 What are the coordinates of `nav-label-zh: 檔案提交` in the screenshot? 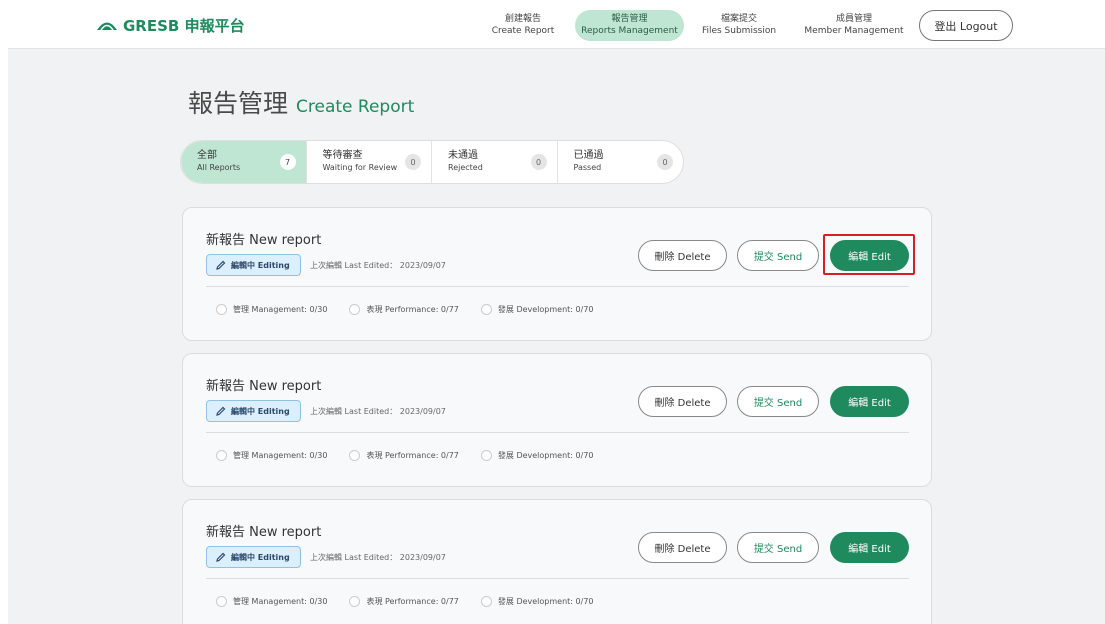 It's located at (738, 19).